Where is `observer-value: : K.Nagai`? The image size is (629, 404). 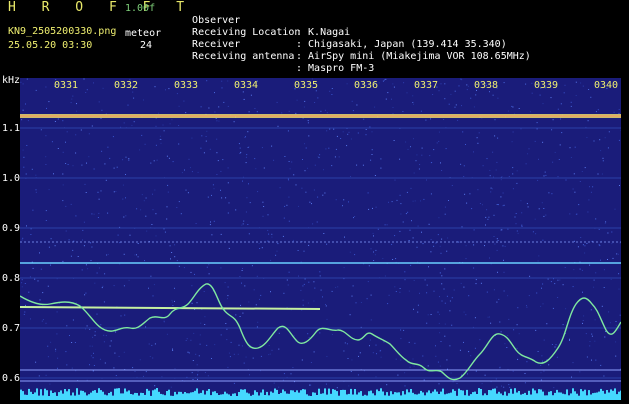
observer-value: : K.Nagai is located at coordinates (323, 33).